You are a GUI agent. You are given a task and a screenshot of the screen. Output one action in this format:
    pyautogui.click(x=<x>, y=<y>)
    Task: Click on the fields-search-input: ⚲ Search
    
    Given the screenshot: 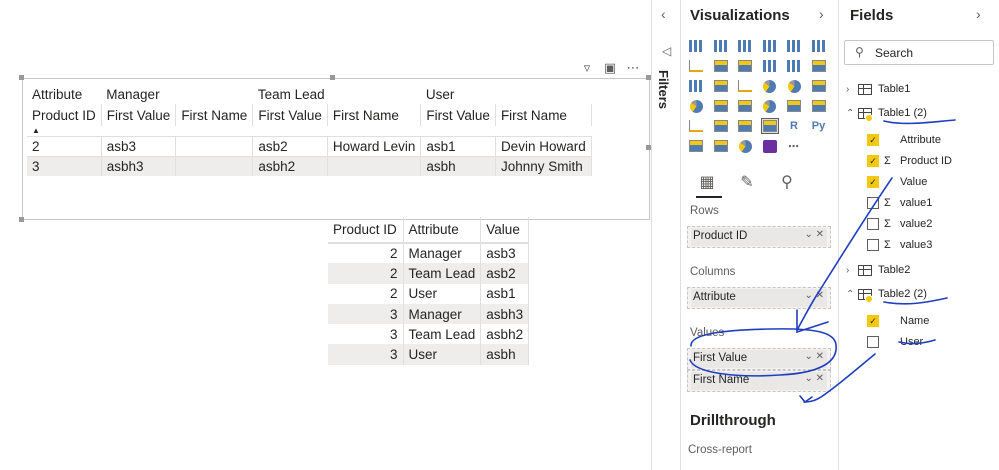 What is the action you would take?
    pyautogui.click(x=919, y=52)
    